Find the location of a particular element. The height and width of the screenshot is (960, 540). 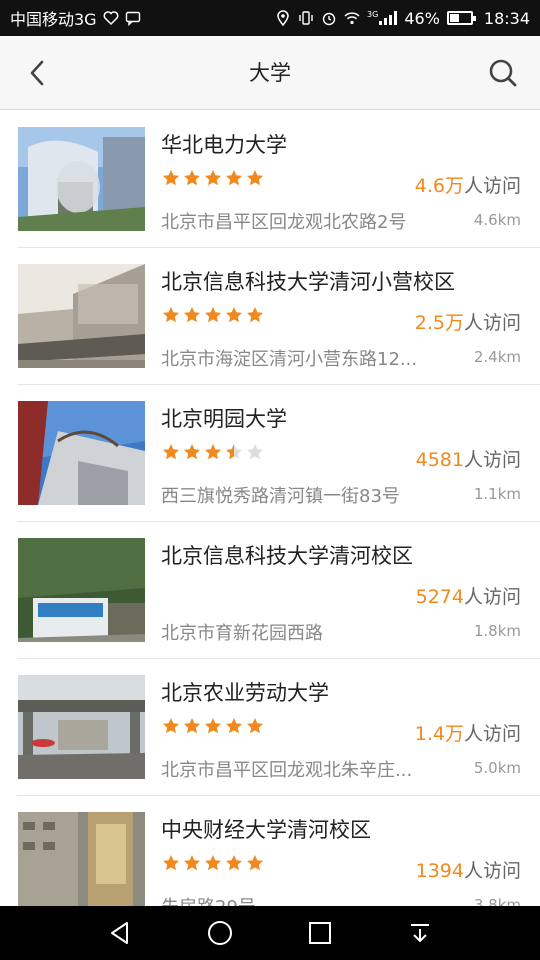

visit-count: 4.6万人访问 is located at coordinates (468, 184).